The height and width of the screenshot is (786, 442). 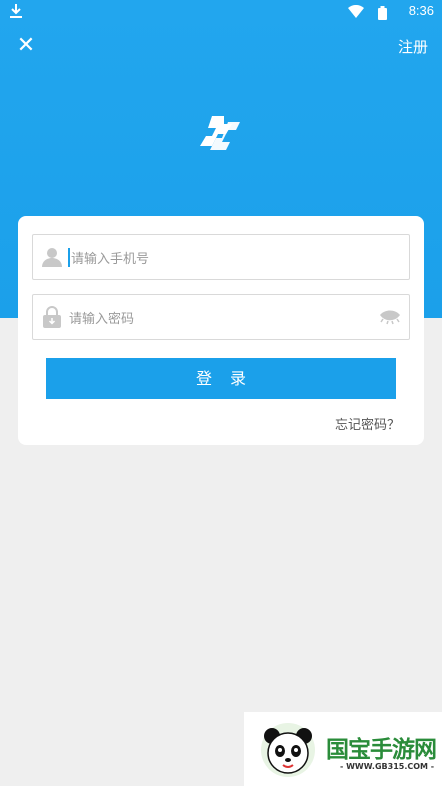 What do you see at coordinates (221, 12) in the screenshot?
I see `status-bar: 8:36` at bounding box center [221, 12].